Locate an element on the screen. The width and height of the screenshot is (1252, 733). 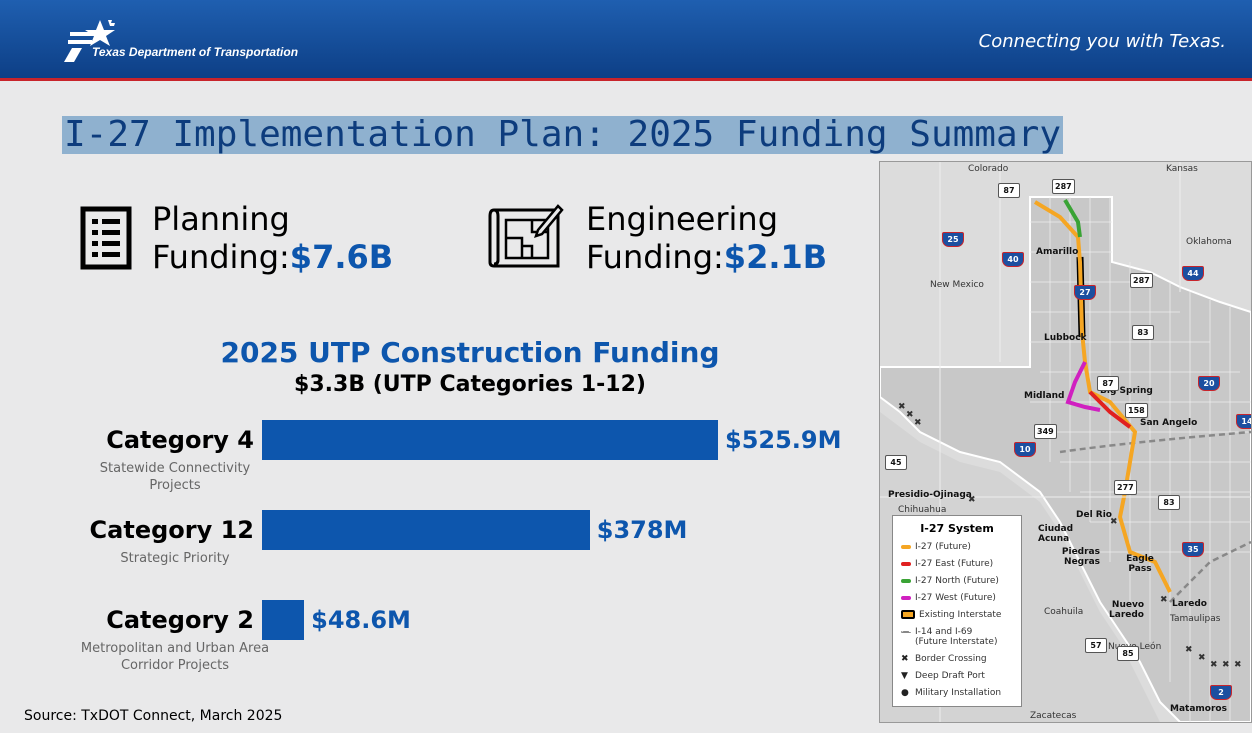
checklist-icon is located at coordinates (106, 238).